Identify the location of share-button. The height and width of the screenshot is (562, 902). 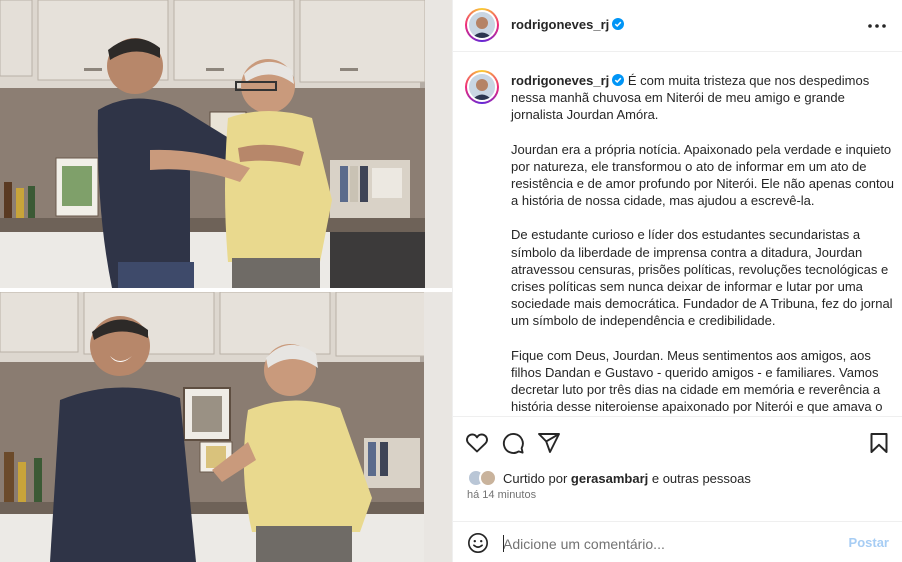
(550, 444).